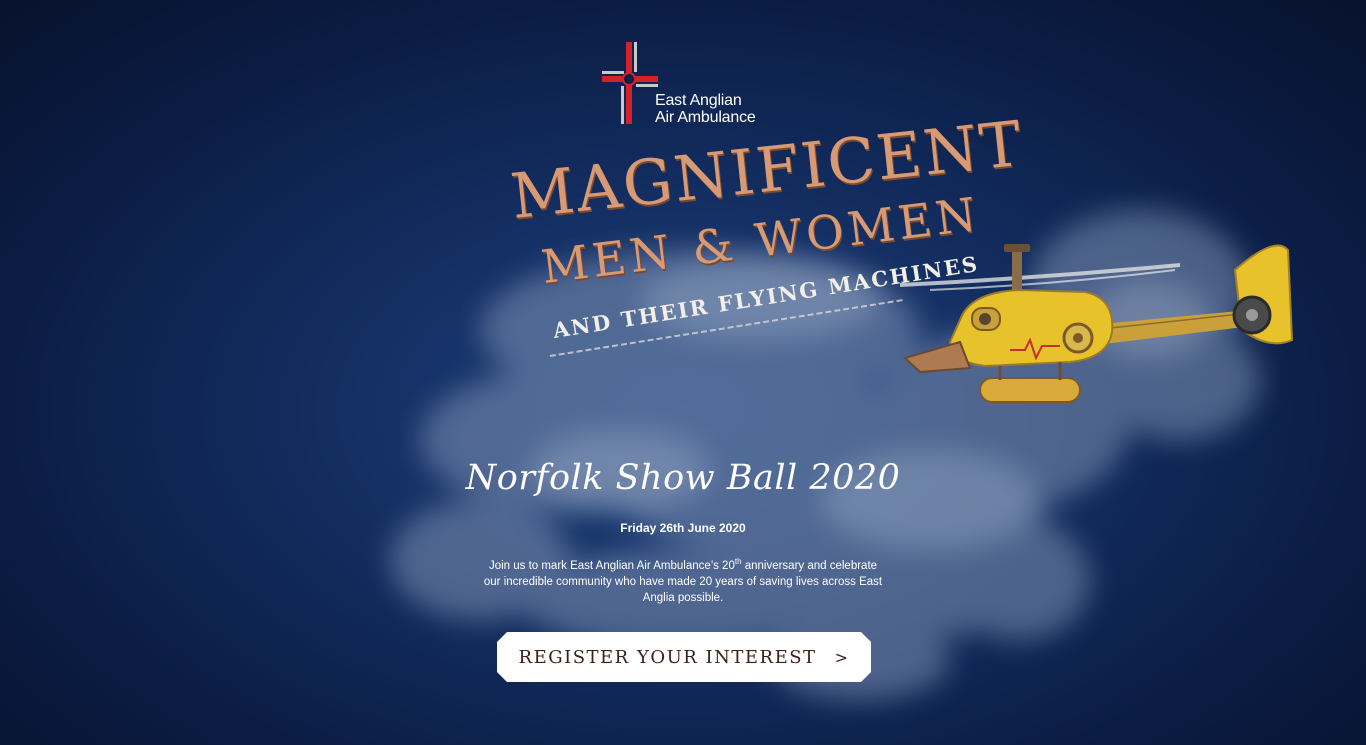 The height and width of the screenshot is (745, 1366). Describe the element at coordinates (630, 83) in the screenshot. I see `eaaa-cross-logo-icon` at that location.